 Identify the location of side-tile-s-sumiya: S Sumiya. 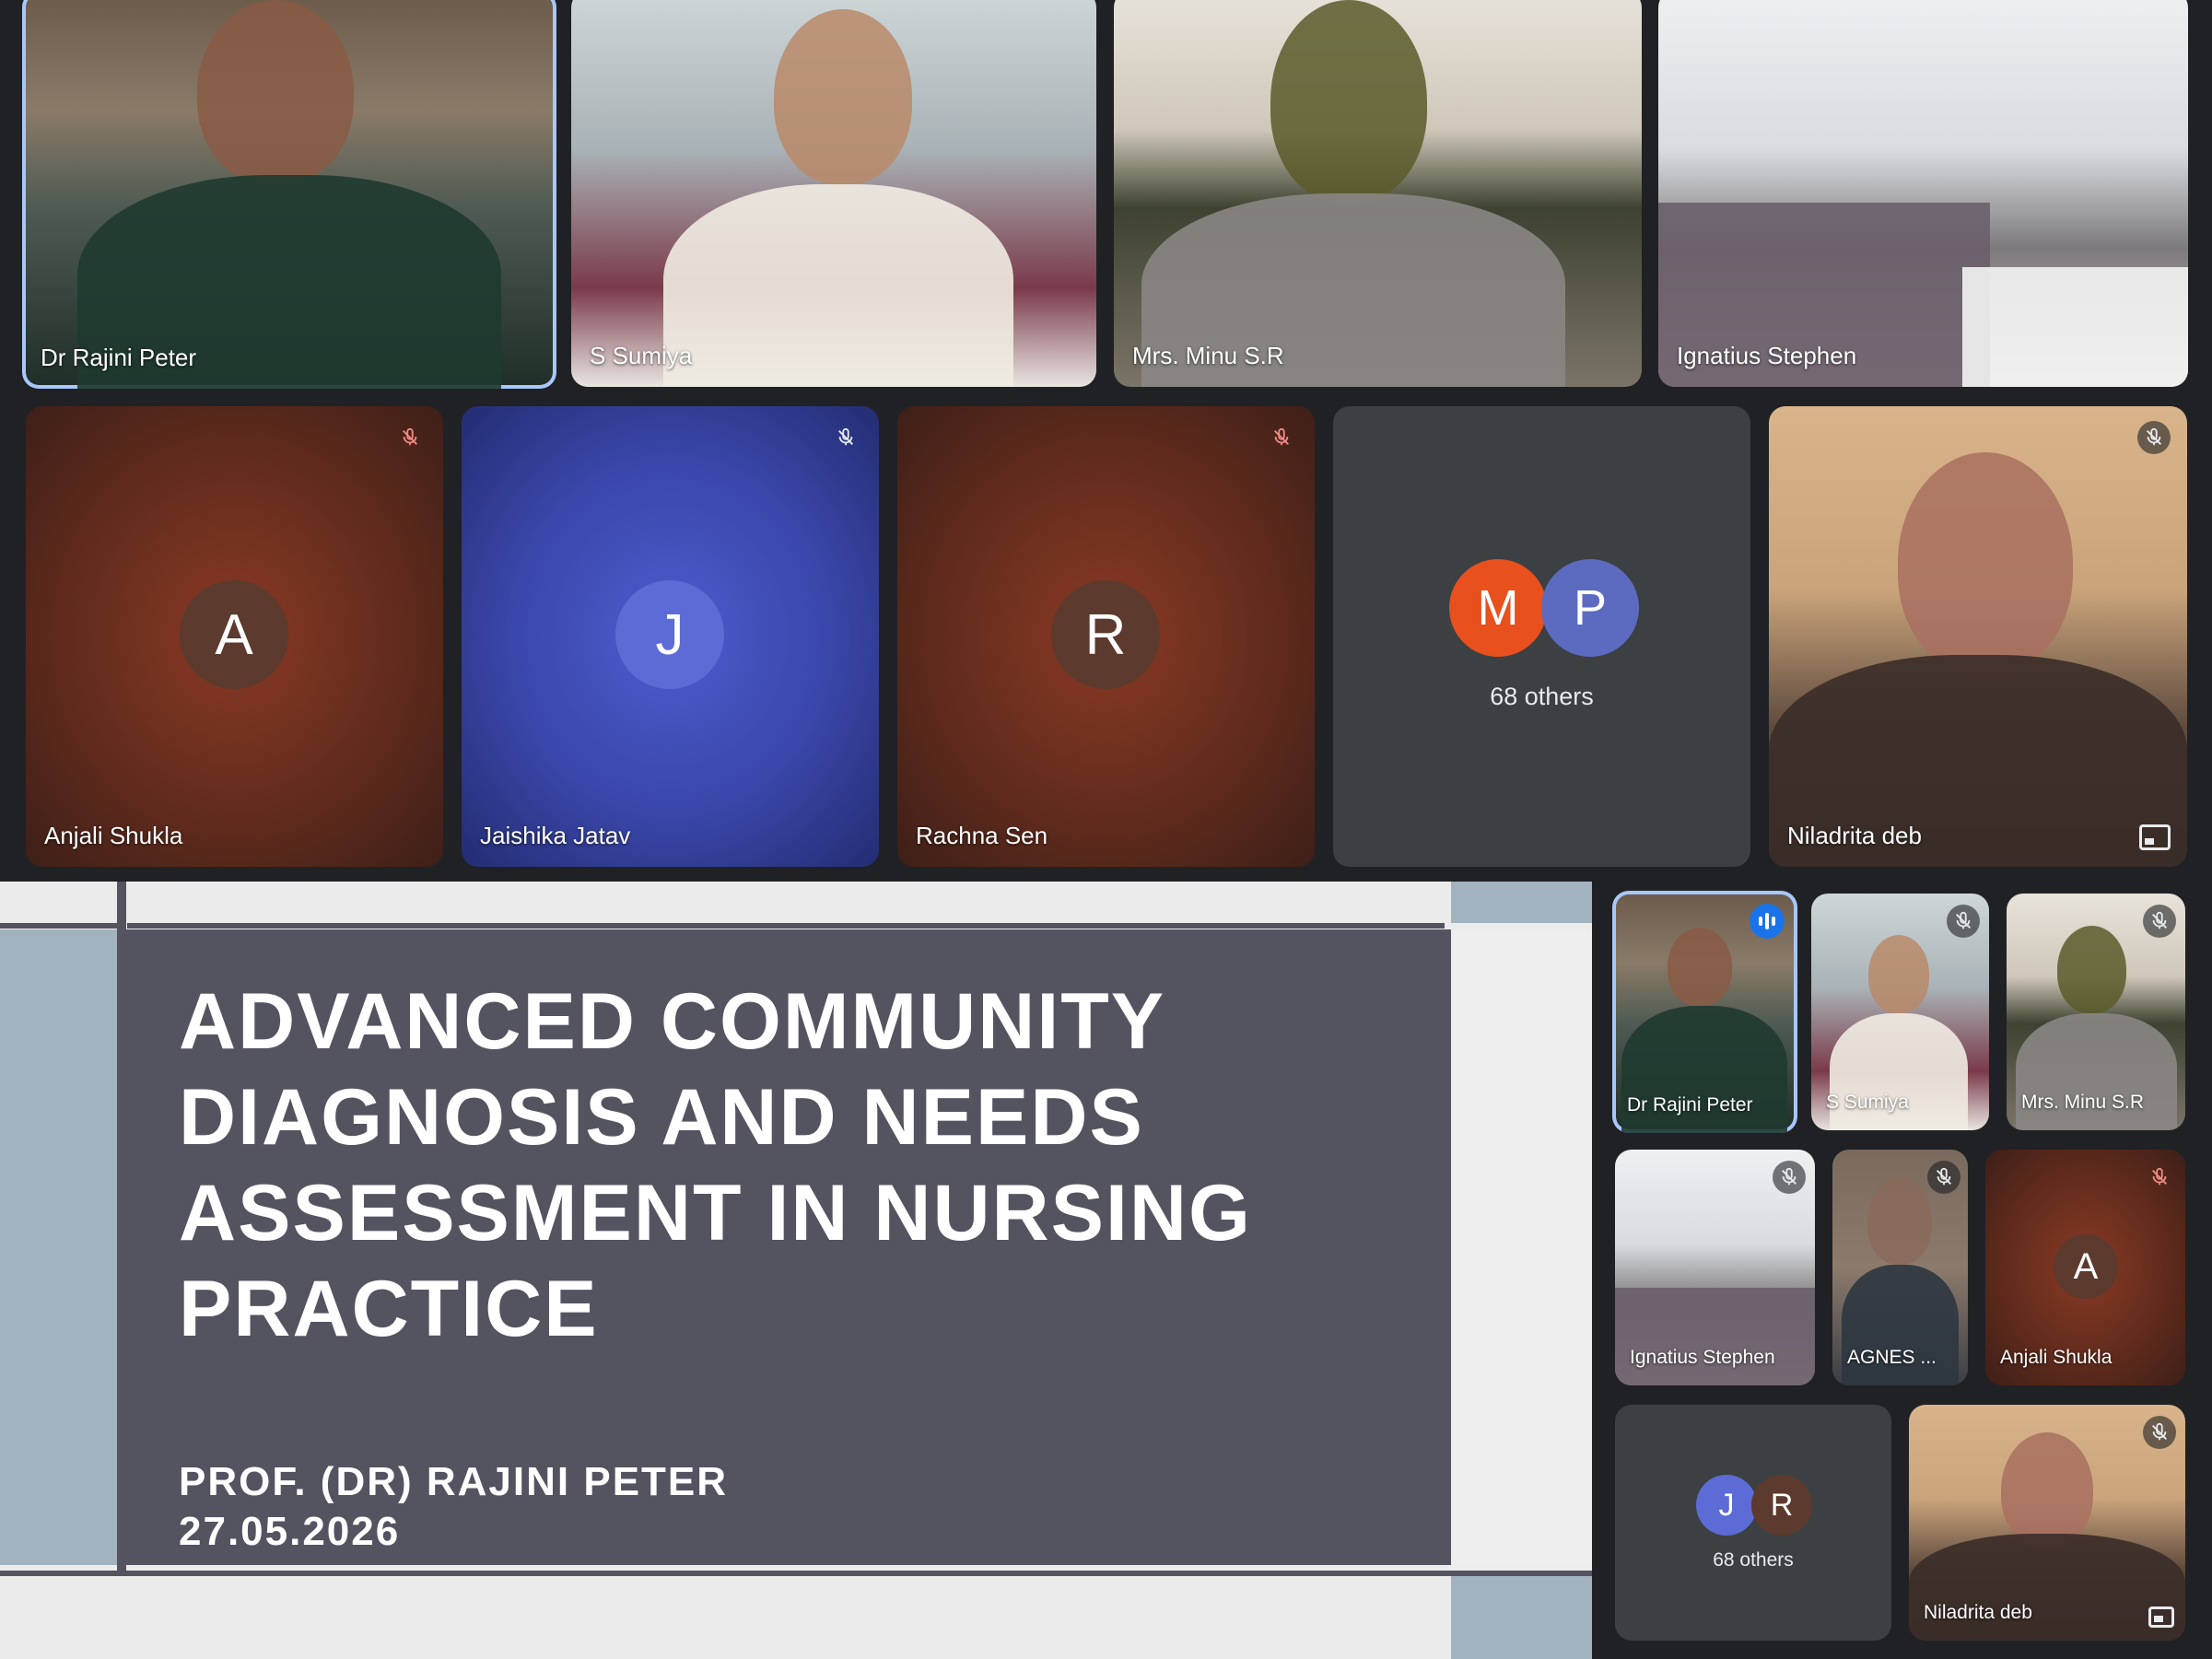
(1900, 1012).